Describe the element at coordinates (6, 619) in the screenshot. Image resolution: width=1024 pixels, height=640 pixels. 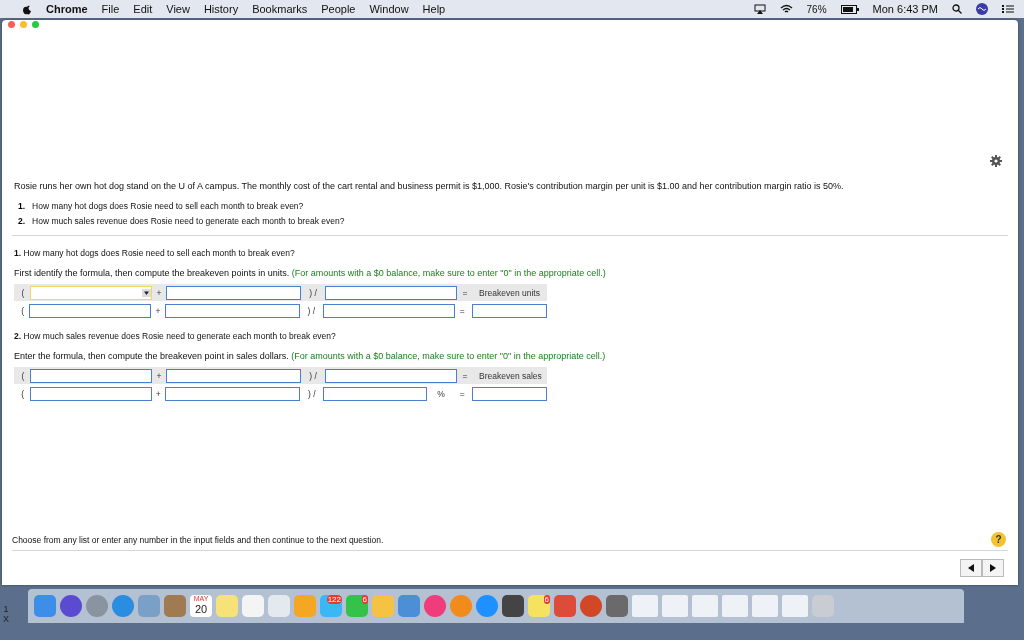
I see `sheet-row-label: X` at that location.